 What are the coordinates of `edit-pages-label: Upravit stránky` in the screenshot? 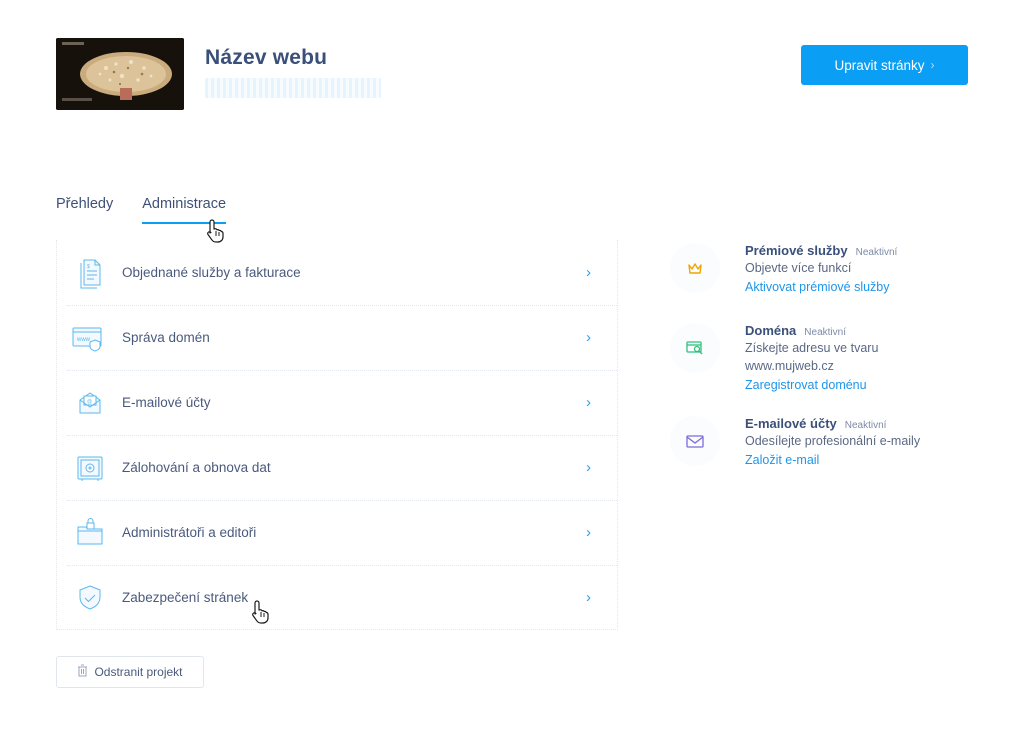 It's located at (879, 65).